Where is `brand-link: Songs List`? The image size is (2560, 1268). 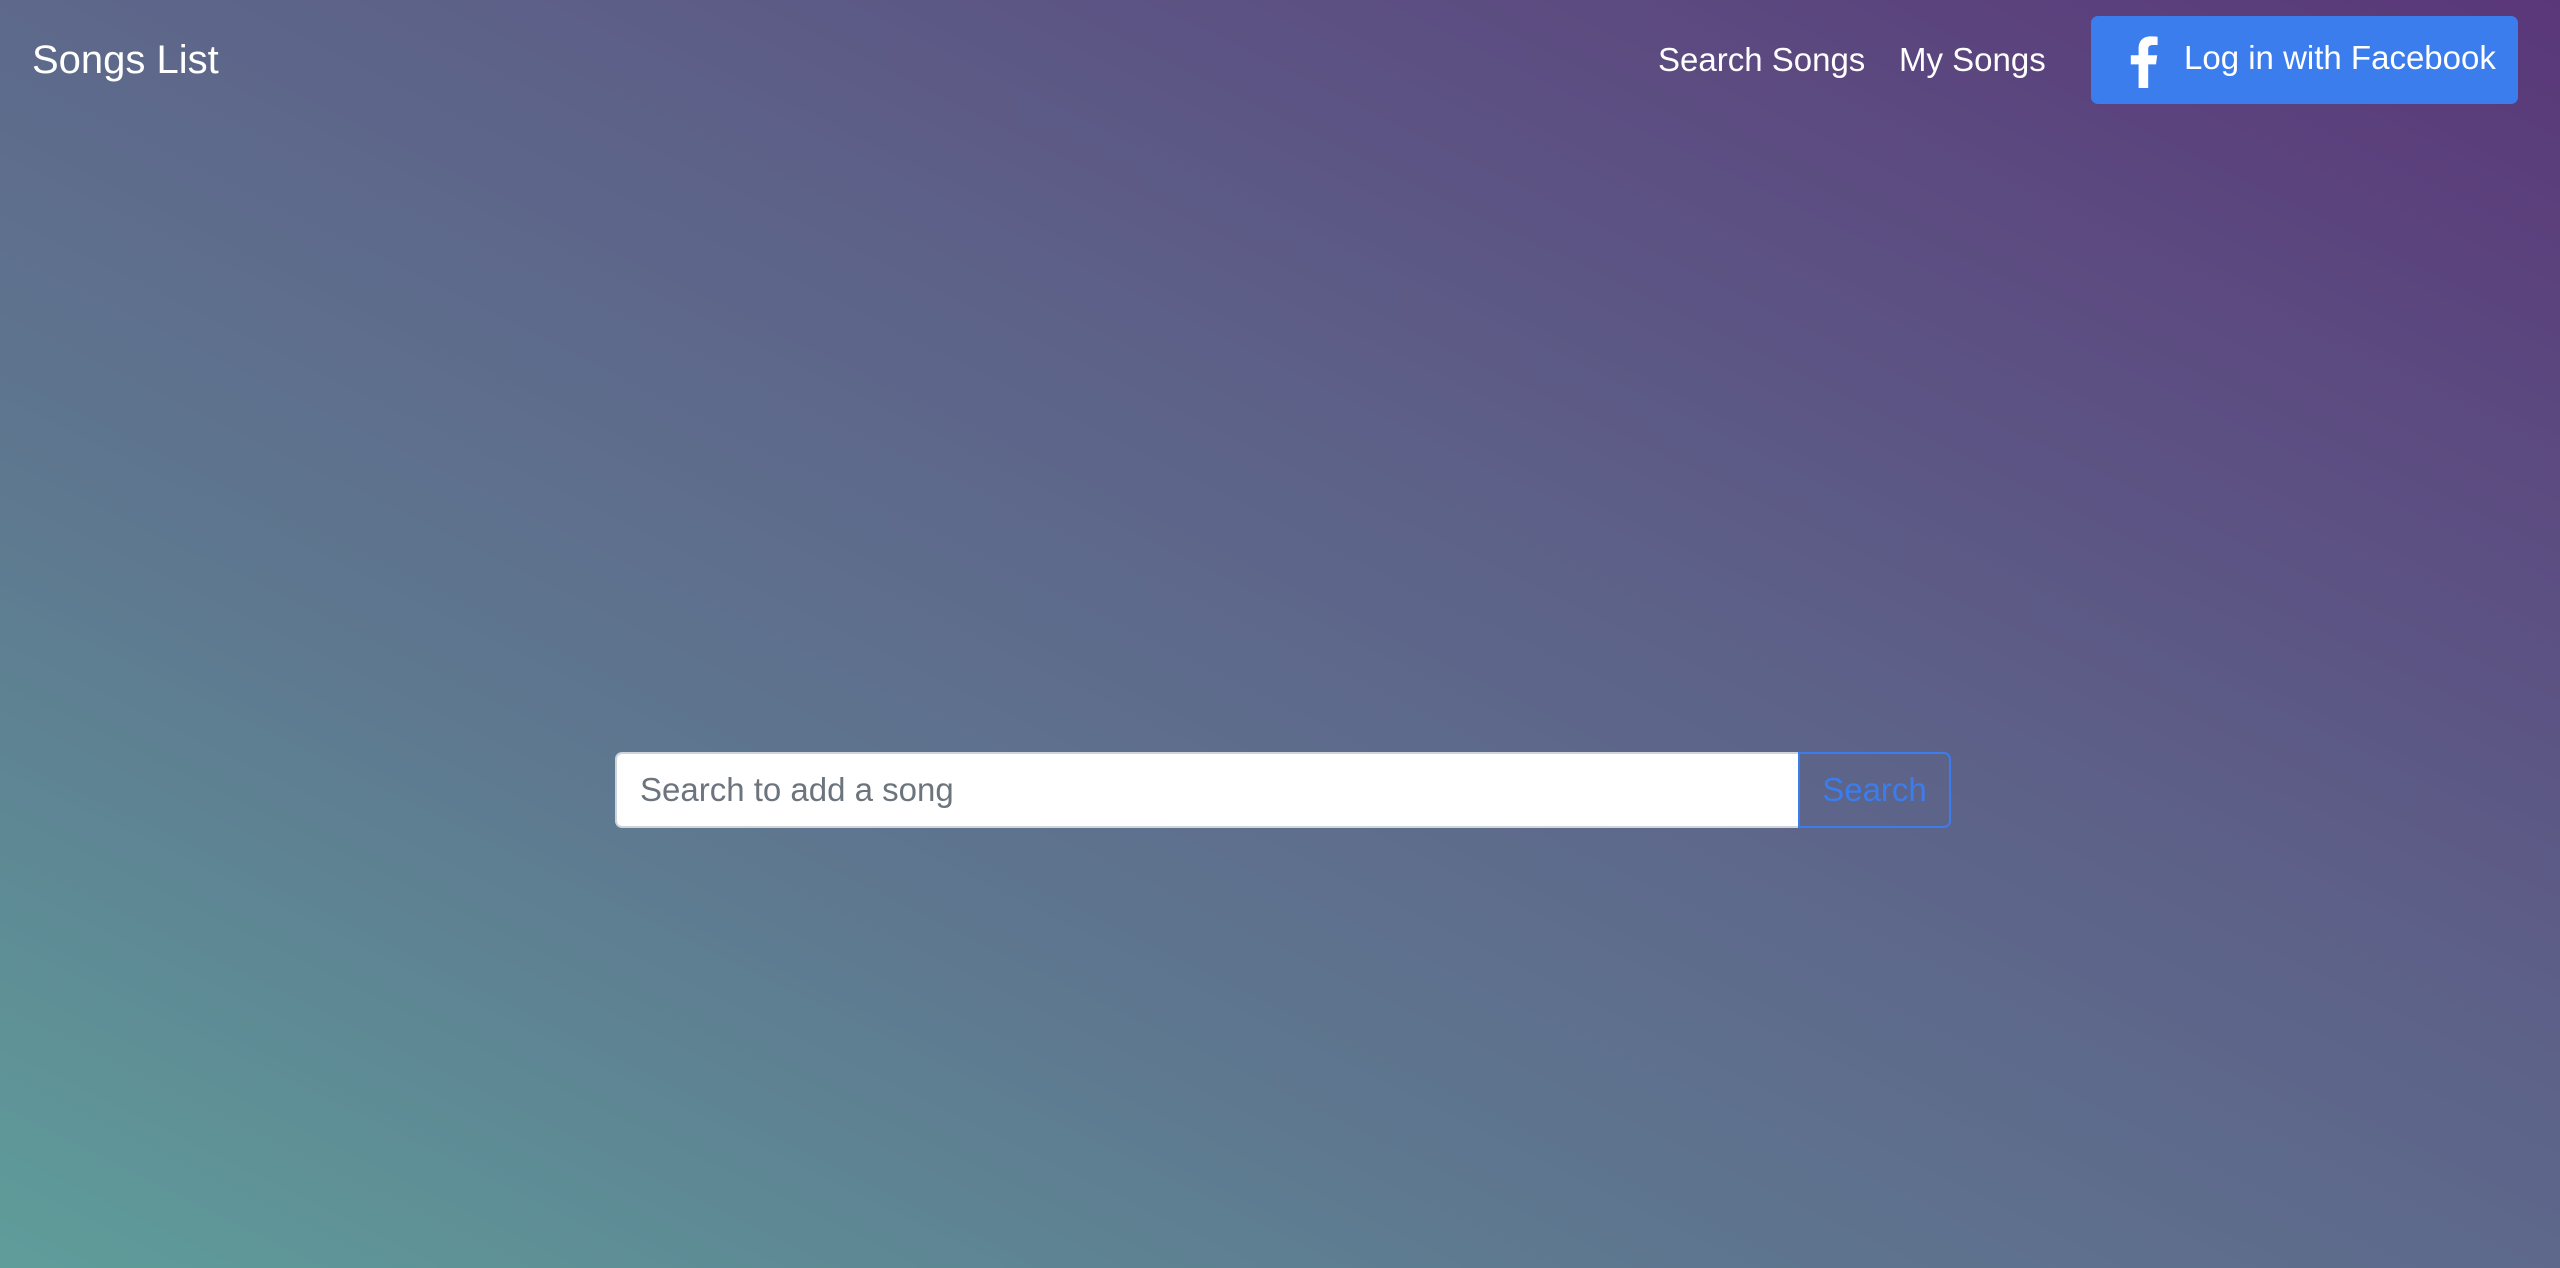
brand-link: Songs List is located at coordinates (125, 60).